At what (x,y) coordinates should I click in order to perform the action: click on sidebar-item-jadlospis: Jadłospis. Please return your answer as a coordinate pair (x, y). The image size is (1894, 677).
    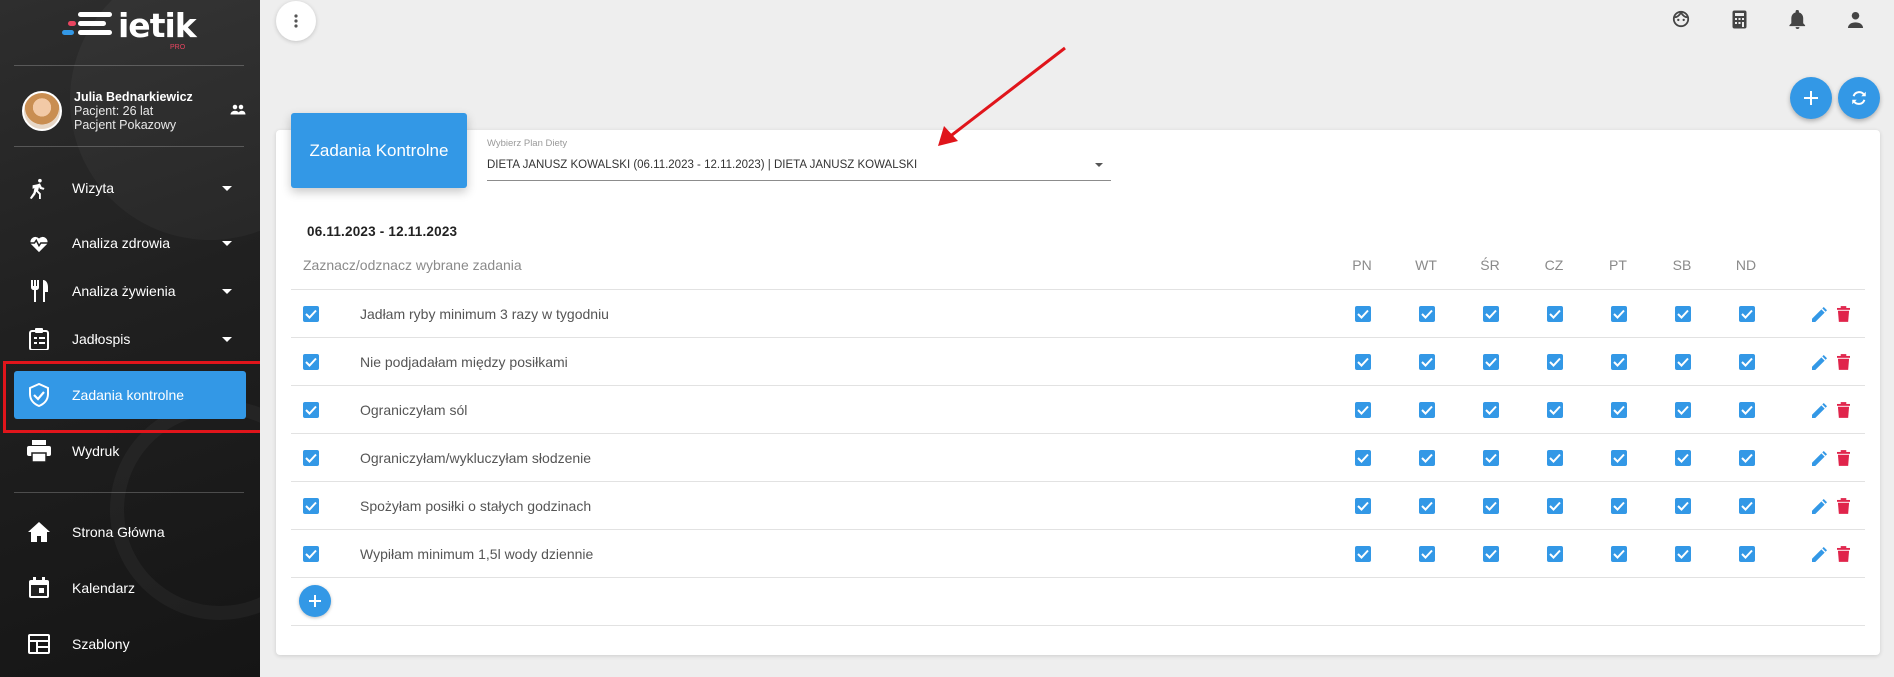
    Looking at the image, I should click on (130, 339).